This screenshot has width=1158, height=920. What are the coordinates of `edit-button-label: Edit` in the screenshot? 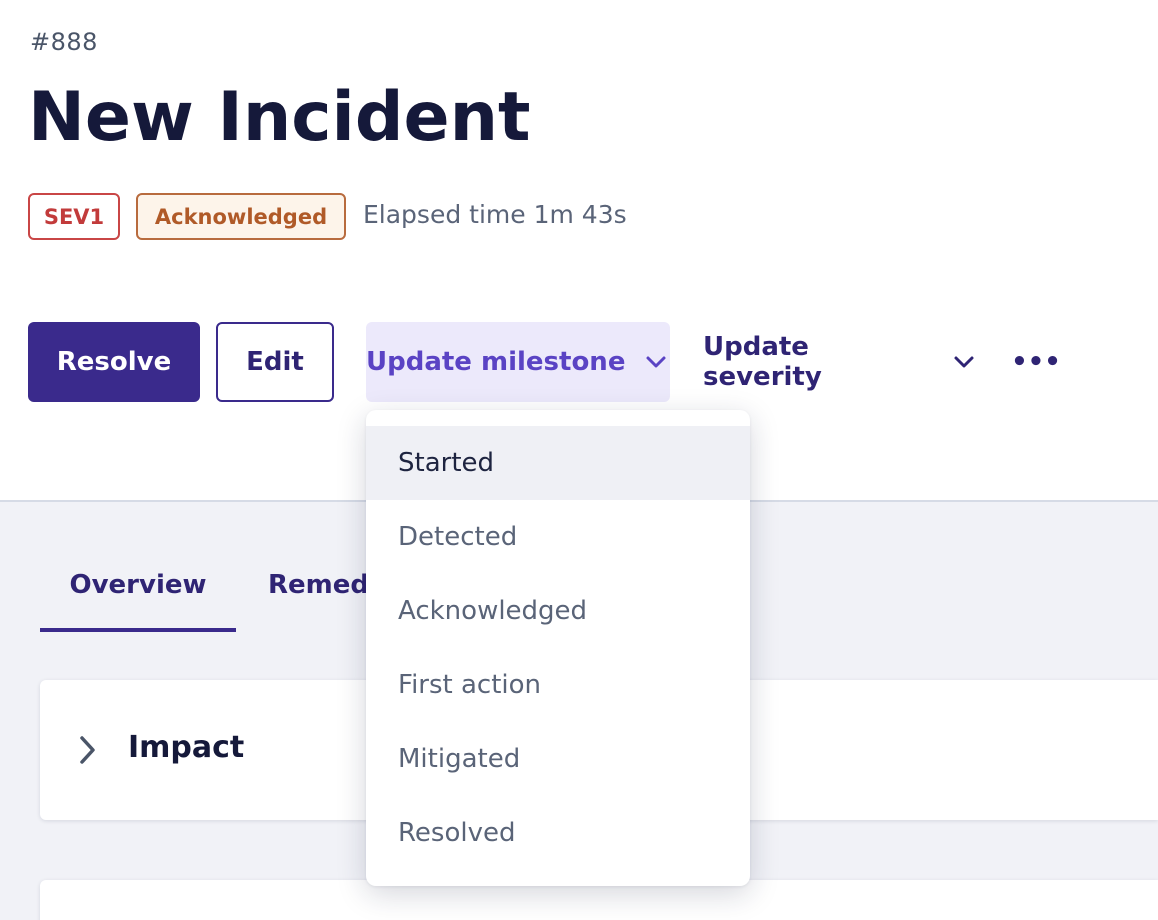 It's located at (275, 362).